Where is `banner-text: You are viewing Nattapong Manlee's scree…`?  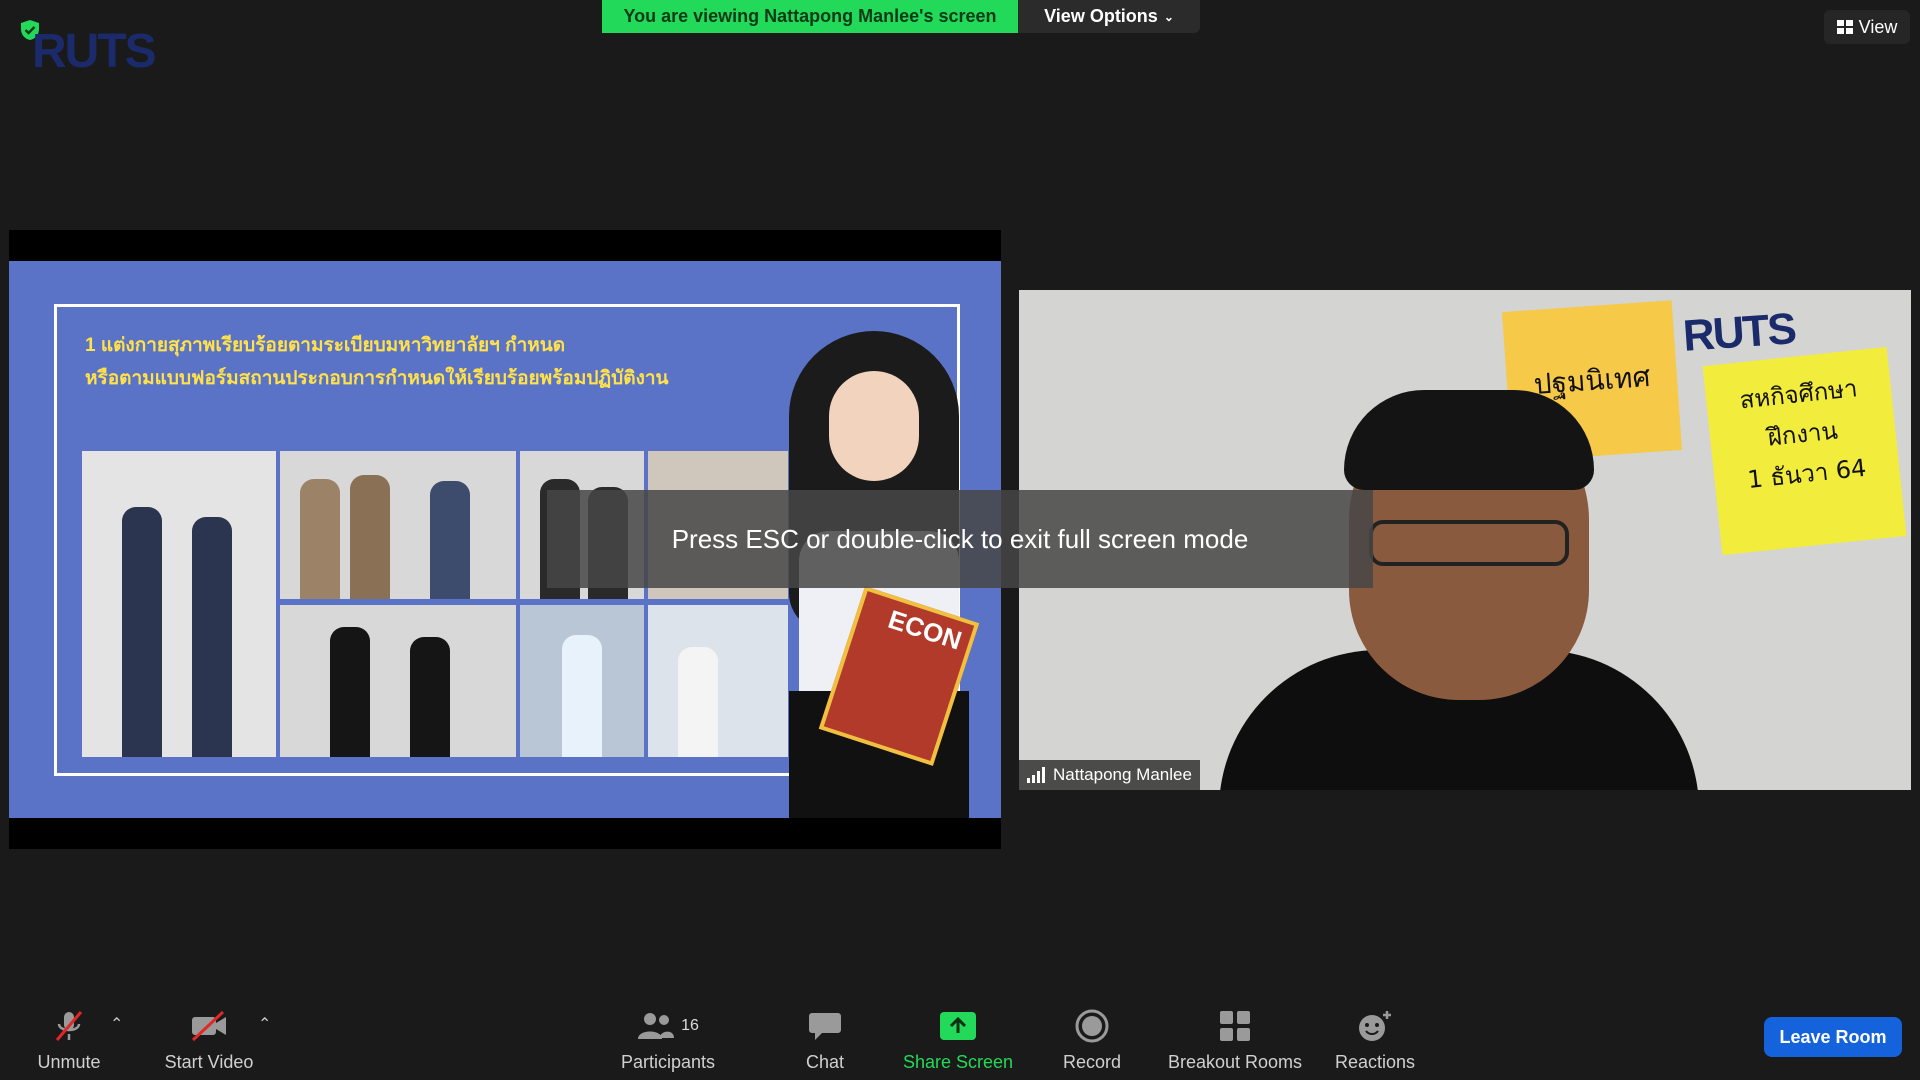 banner-text: You are viewing Nattapong Manlee's scree… is located at coordinates (810, 16).